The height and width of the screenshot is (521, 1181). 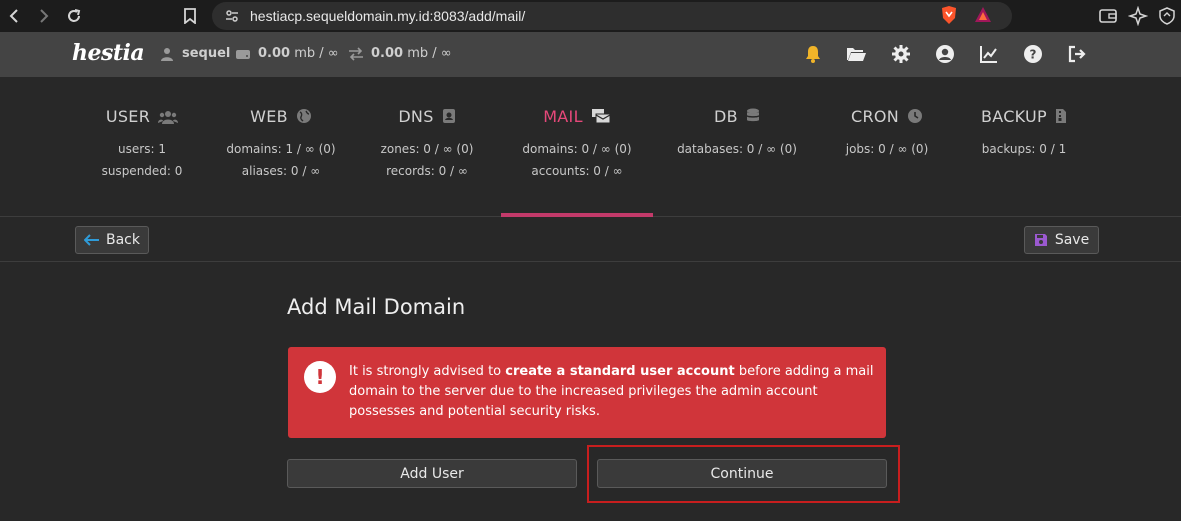 I want to click on hard-drive-icon, so click(x=243, y=54).